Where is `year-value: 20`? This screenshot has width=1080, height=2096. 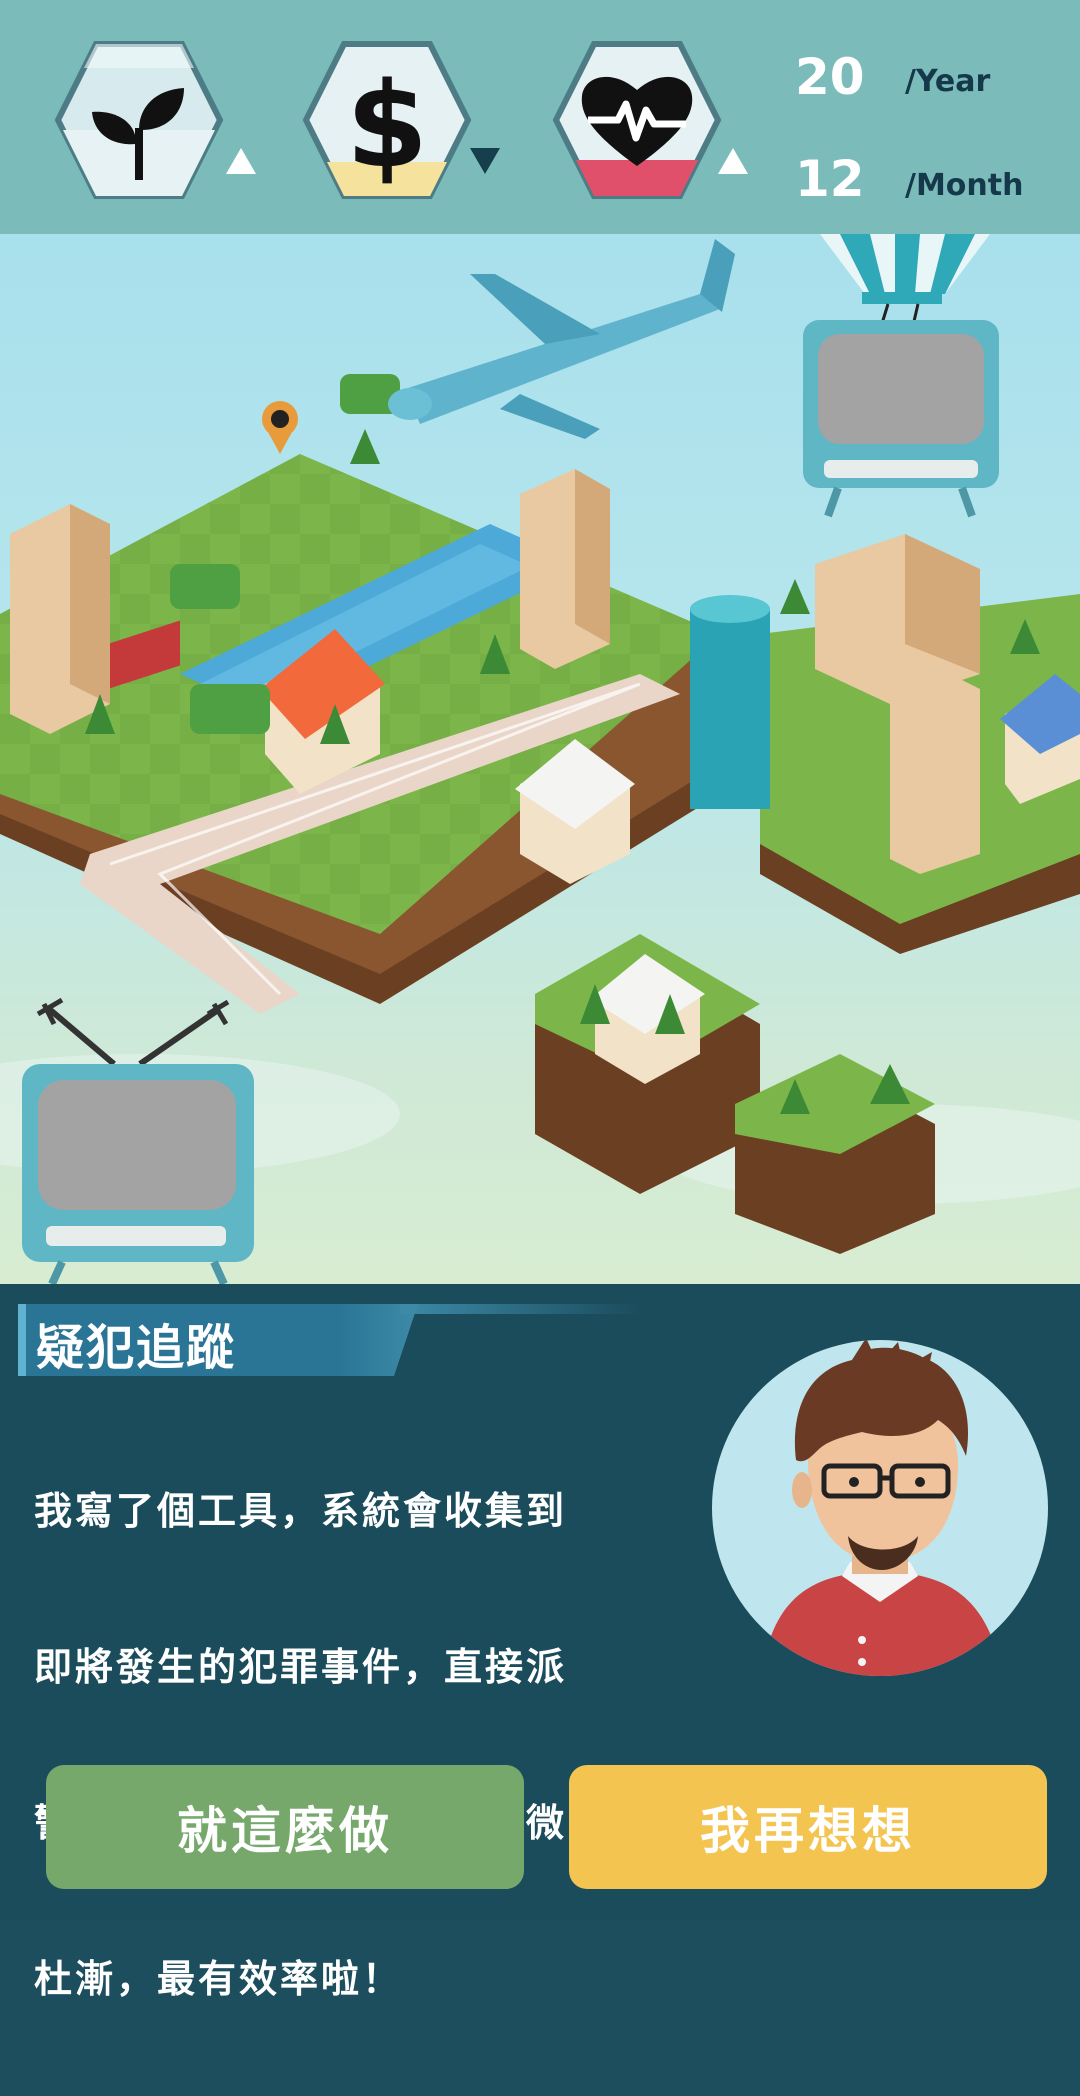
year-value: 20 is located at coordinates (830, 77).